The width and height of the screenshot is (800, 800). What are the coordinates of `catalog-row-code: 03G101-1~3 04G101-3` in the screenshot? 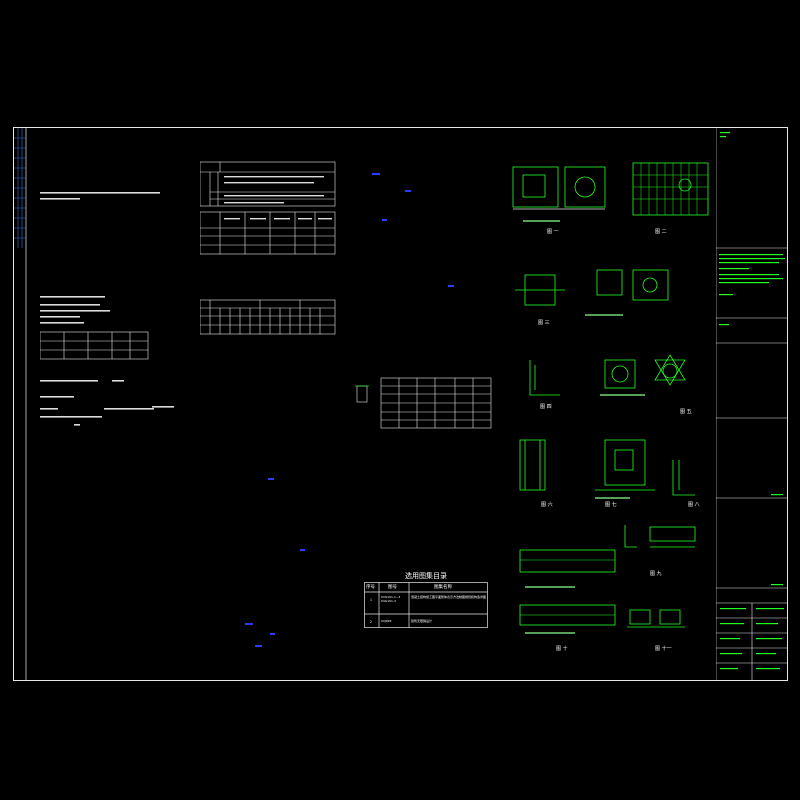 It's located at (391, 599).